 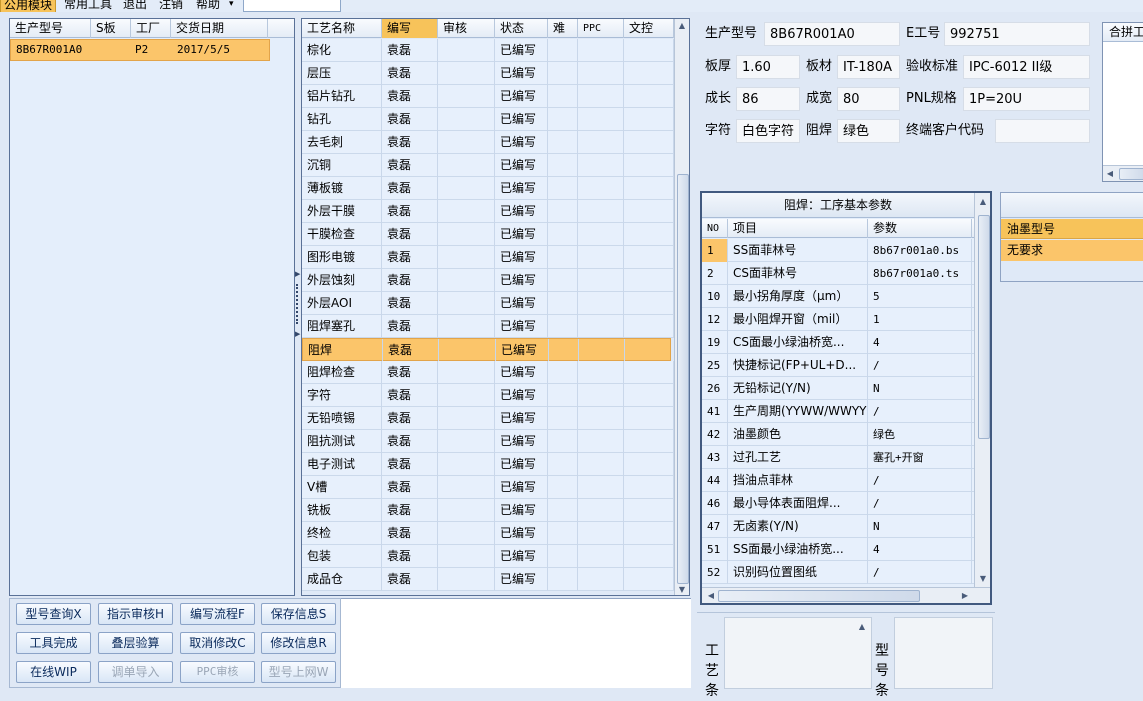 I want to click on header-item: 项目, so click(x=798, y=228).